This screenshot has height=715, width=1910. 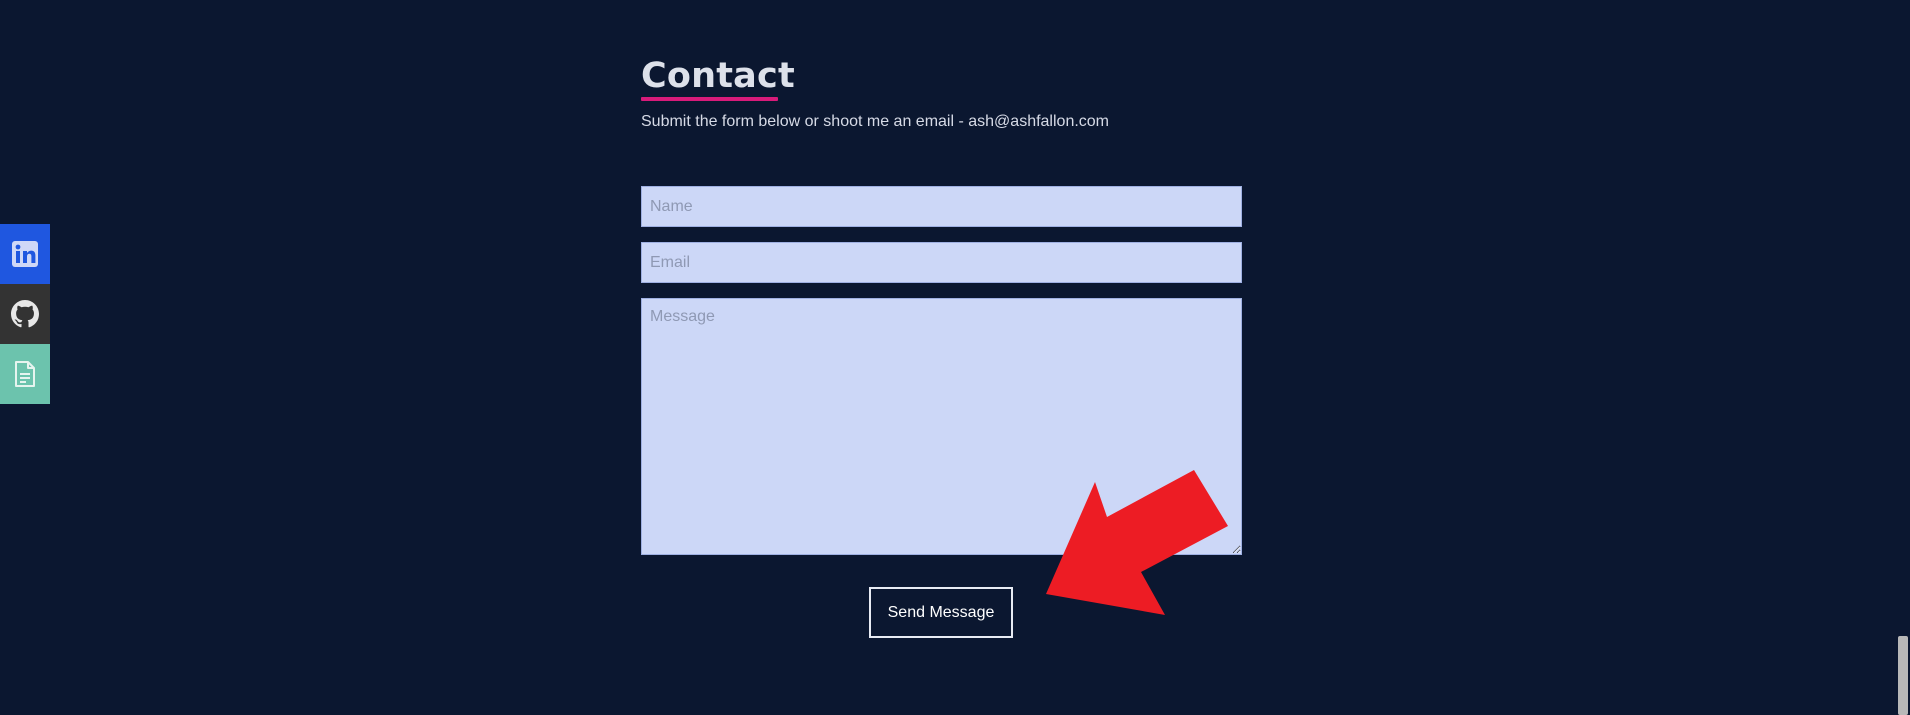 I want to click on linkedin-icon, so click(x=25, y=254).